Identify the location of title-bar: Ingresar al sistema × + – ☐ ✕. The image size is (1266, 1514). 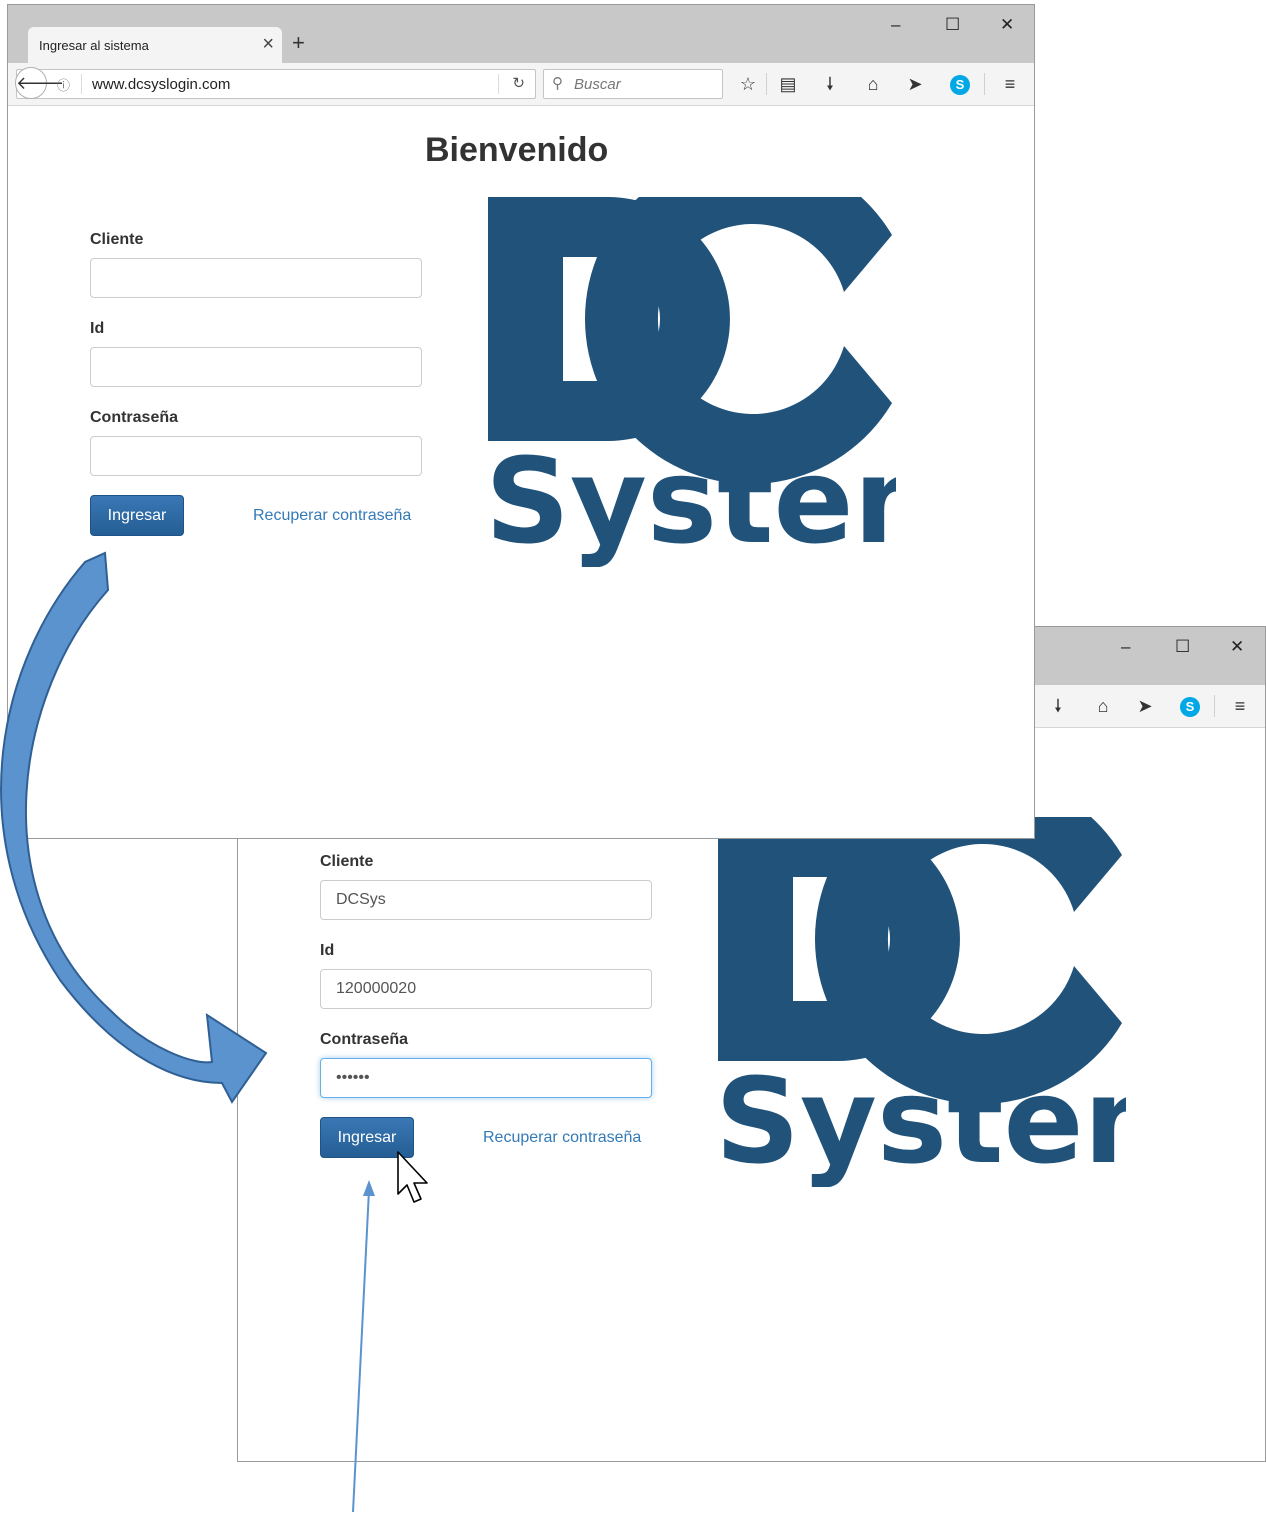
(521, 34).